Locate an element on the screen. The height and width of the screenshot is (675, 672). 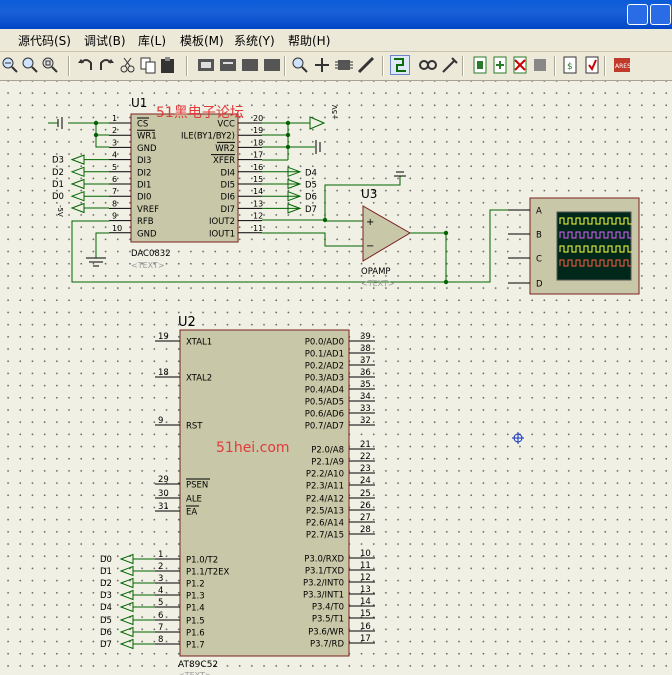
wire-autorouter-icon is located at coordinates (400, 65).